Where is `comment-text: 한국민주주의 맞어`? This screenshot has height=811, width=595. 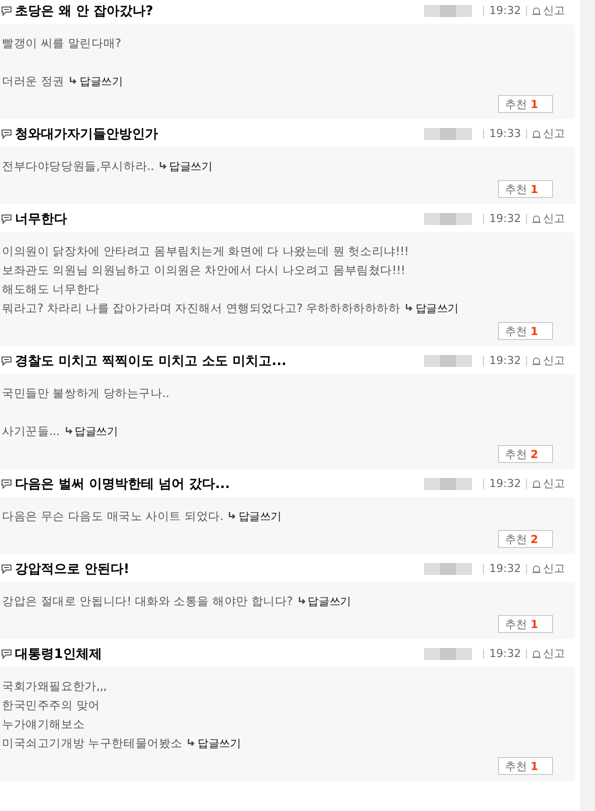
comment-text: 한국민주주의 맞어 is located at coordinates (51, 705).